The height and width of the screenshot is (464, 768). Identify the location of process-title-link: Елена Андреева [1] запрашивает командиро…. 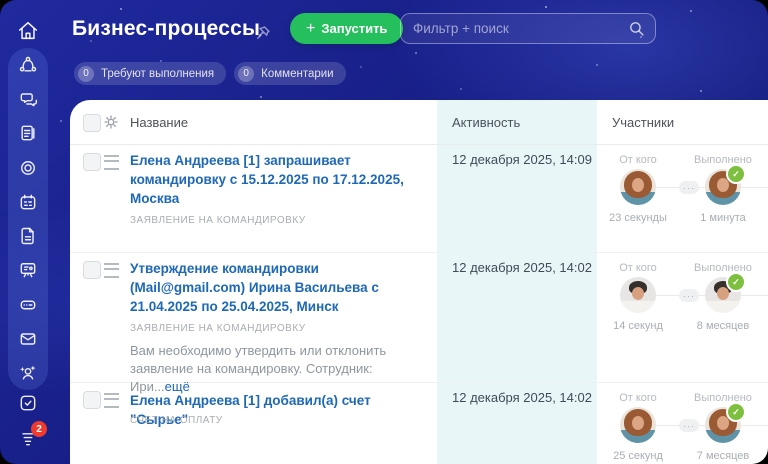
(281, 179).